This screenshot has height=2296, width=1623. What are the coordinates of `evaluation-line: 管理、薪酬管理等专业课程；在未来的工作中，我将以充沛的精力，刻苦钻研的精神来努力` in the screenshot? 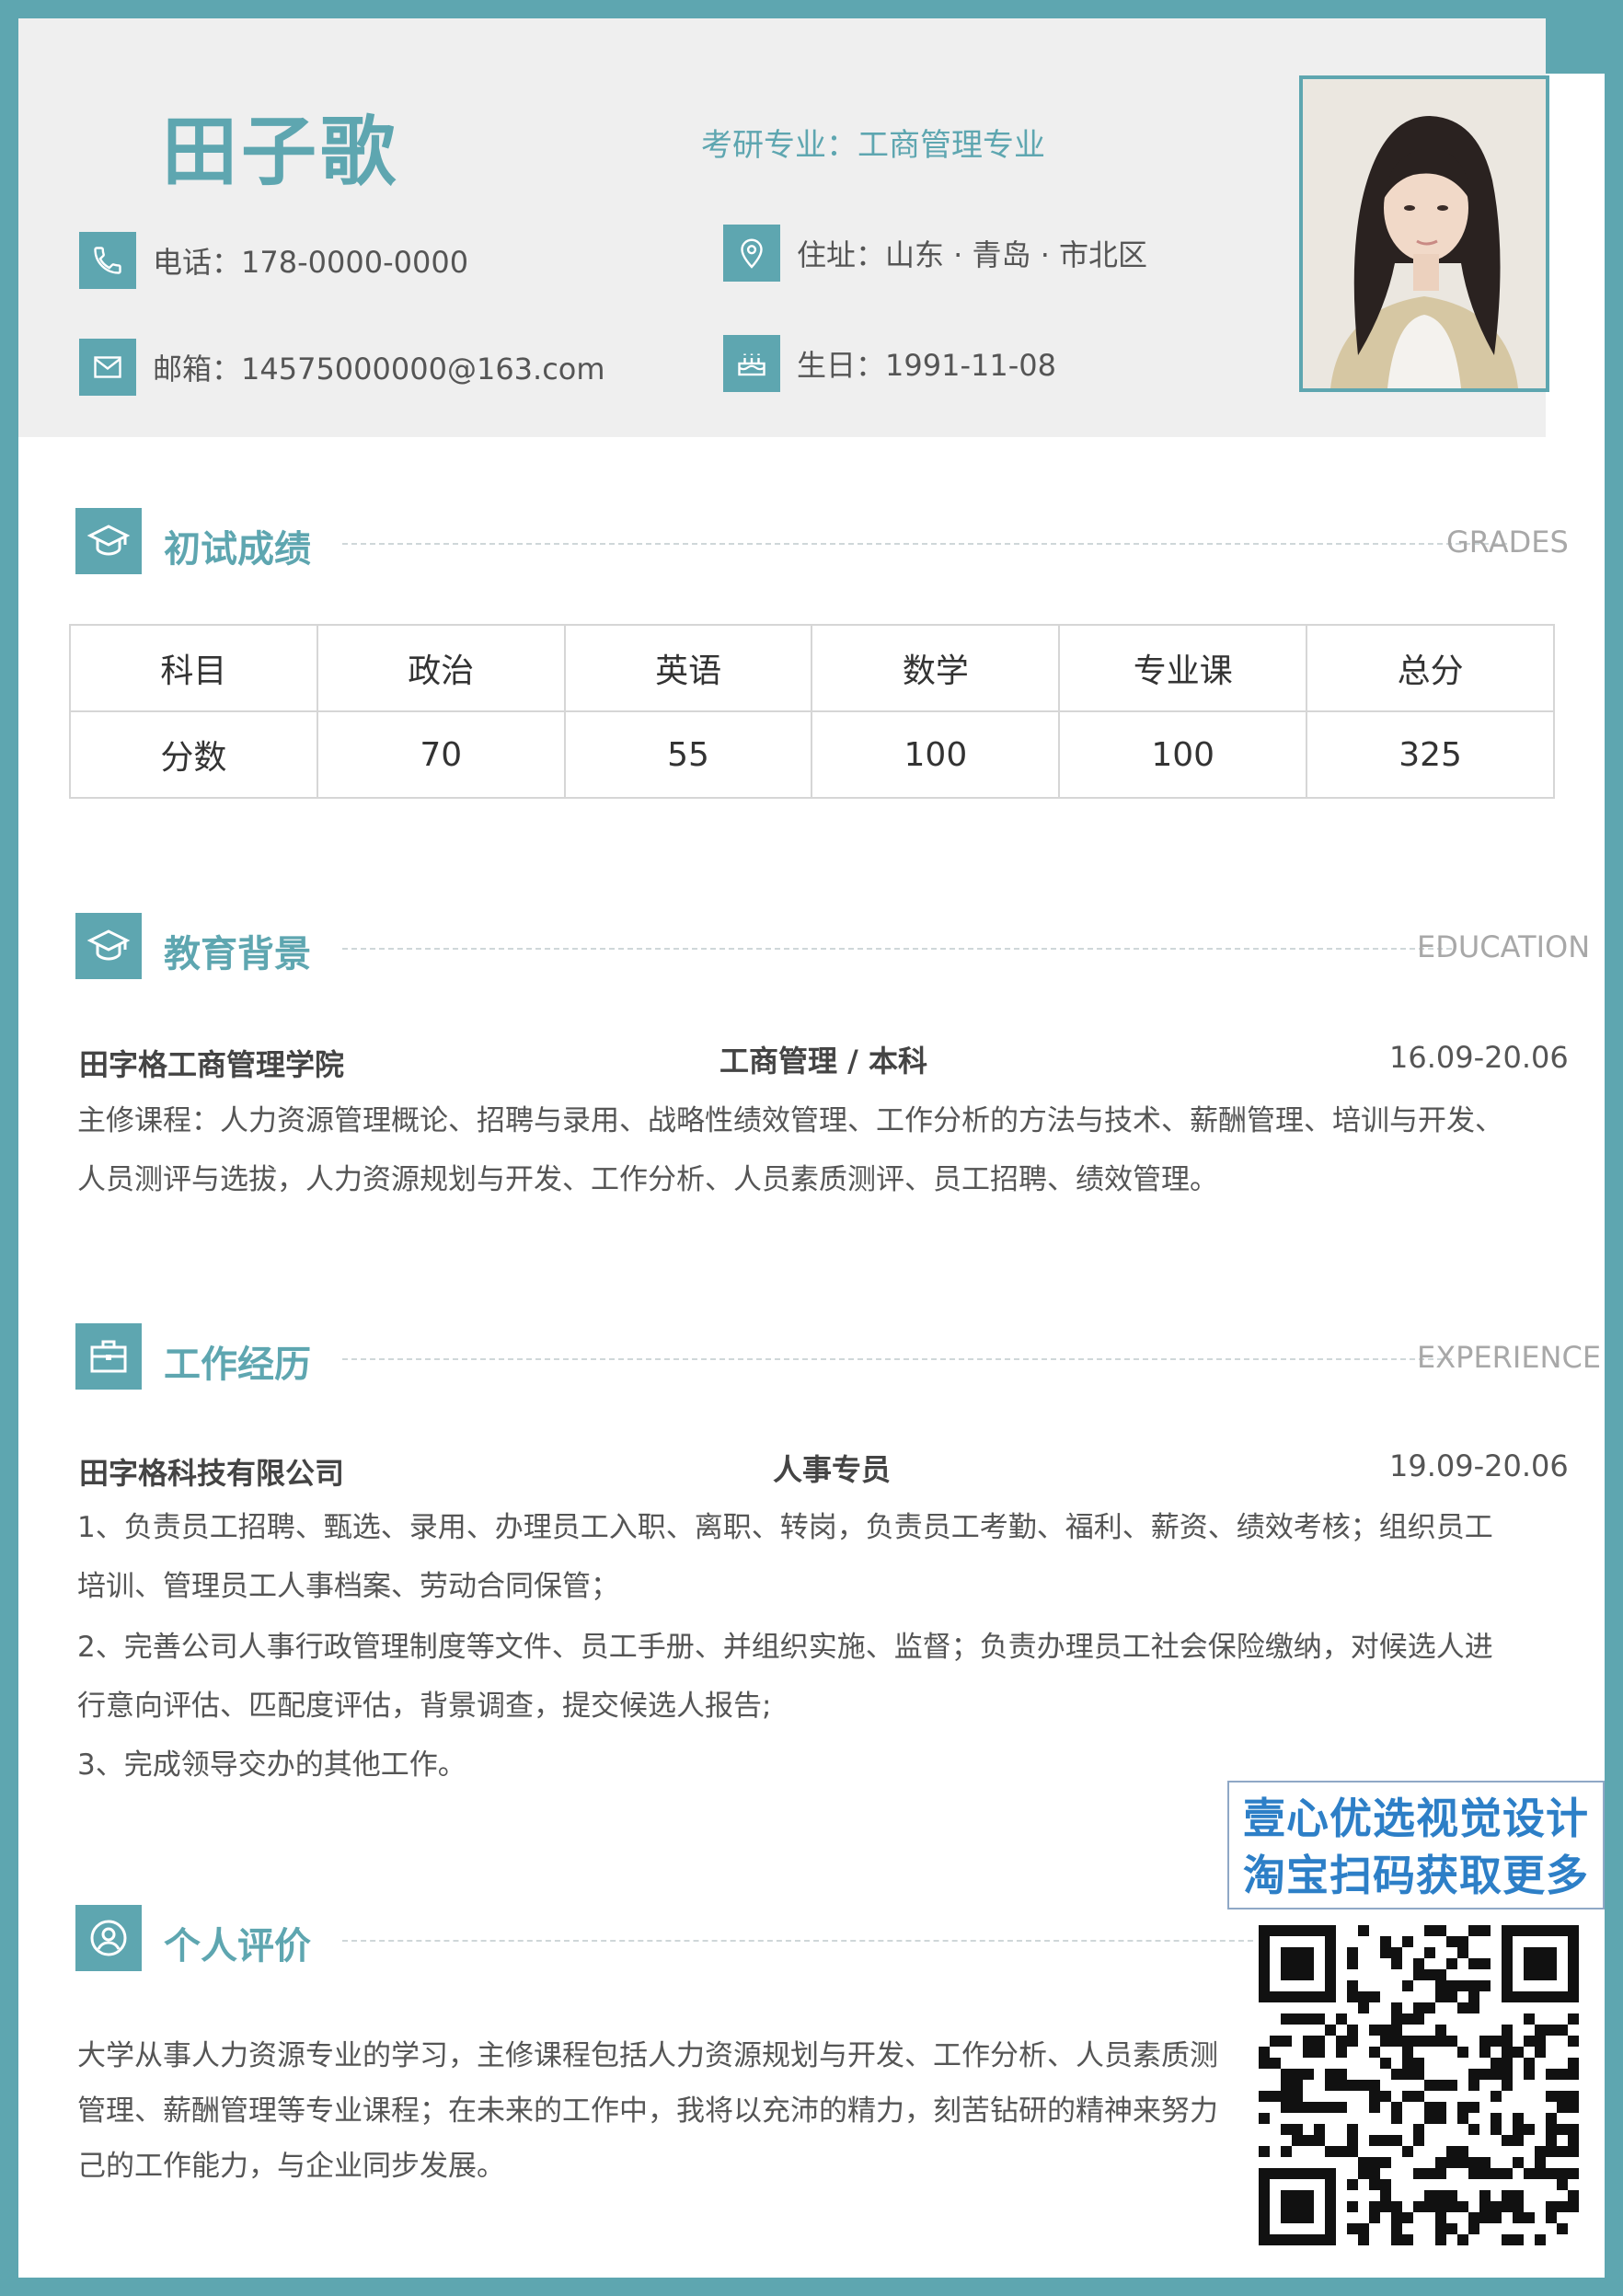 It's located at (647, 2111).